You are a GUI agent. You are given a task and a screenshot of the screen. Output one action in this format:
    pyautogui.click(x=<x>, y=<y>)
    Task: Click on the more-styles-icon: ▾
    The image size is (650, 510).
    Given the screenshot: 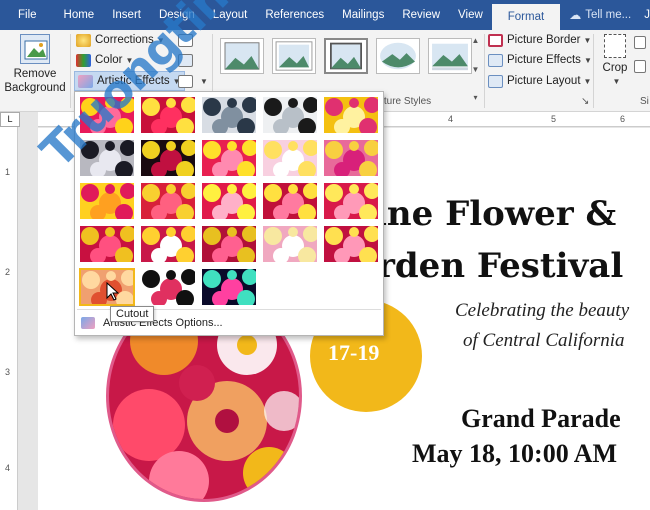 What is the action you would take?
    pyautogui.click(x=475, y=97)
    